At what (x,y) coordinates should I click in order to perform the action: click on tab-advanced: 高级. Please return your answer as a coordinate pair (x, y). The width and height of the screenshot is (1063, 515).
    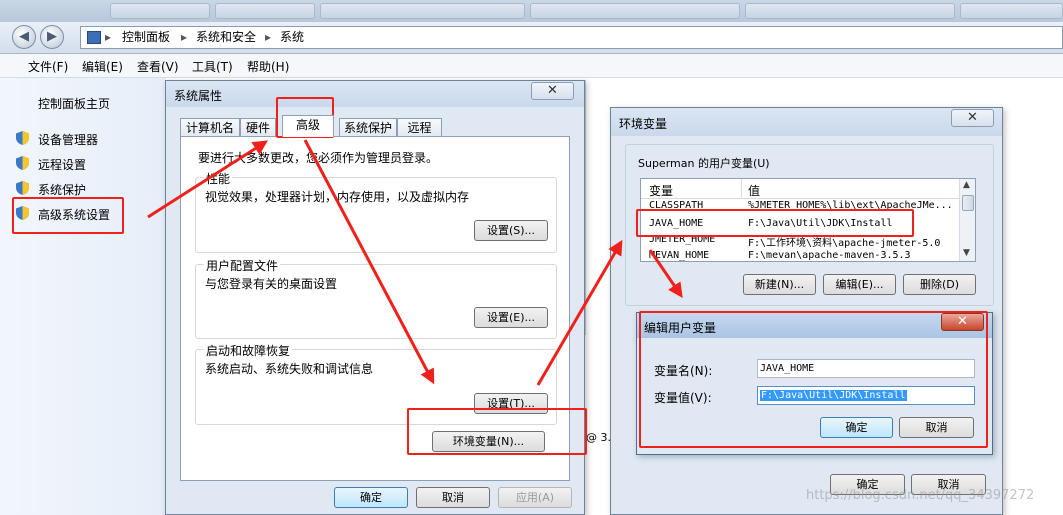
    Looking at the image, I should click on (308, 126).